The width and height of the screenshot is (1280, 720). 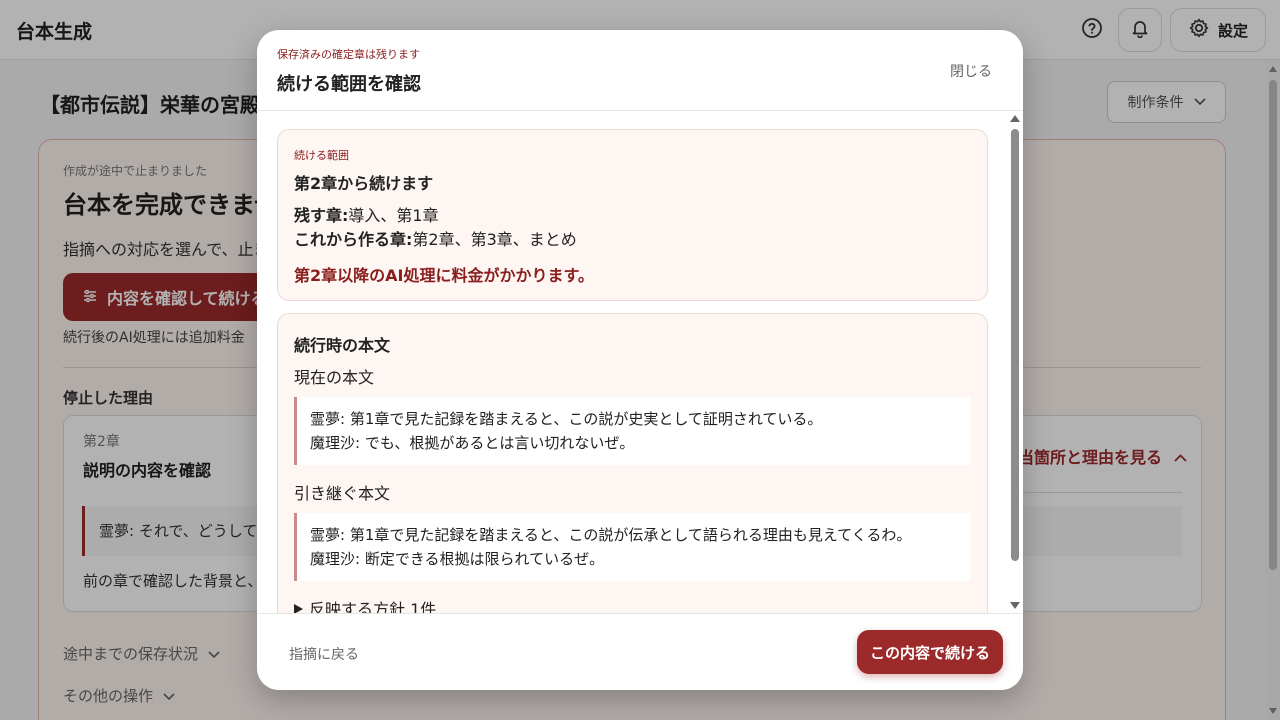 I want to click on keep-chapters-value: 導入、第1章, so click(x=393, y=215).